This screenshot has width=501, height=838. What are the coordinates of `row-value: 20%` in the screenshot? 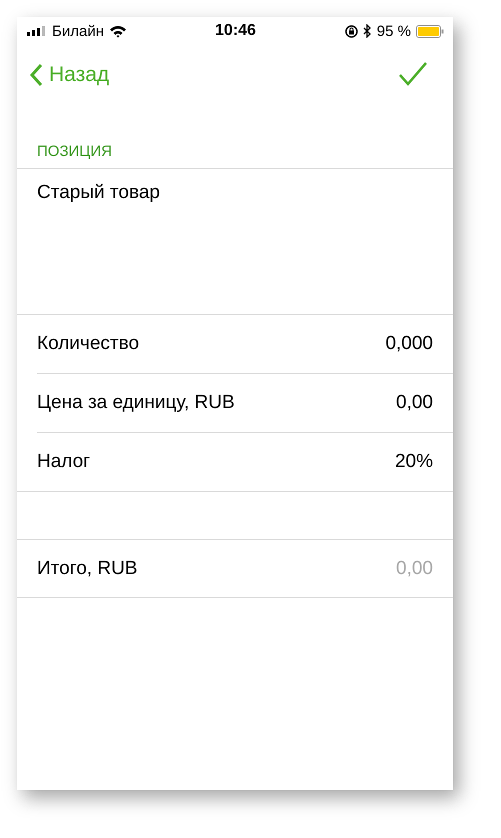 It's located at (413, 462).